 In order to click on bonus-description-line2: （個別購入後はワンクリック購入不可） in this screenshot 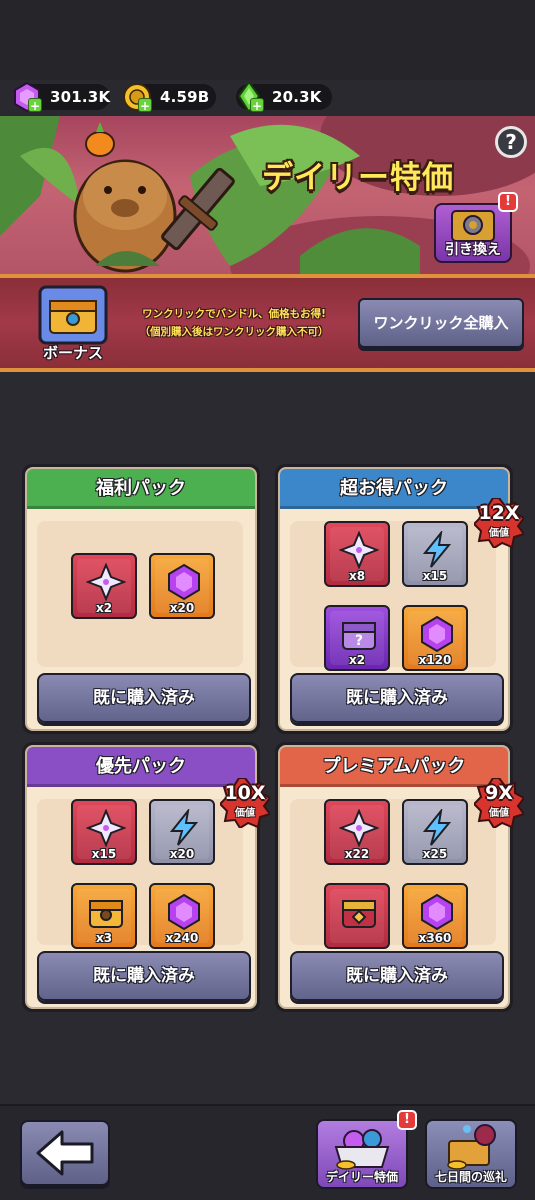, I will do `click(234, 332)`.